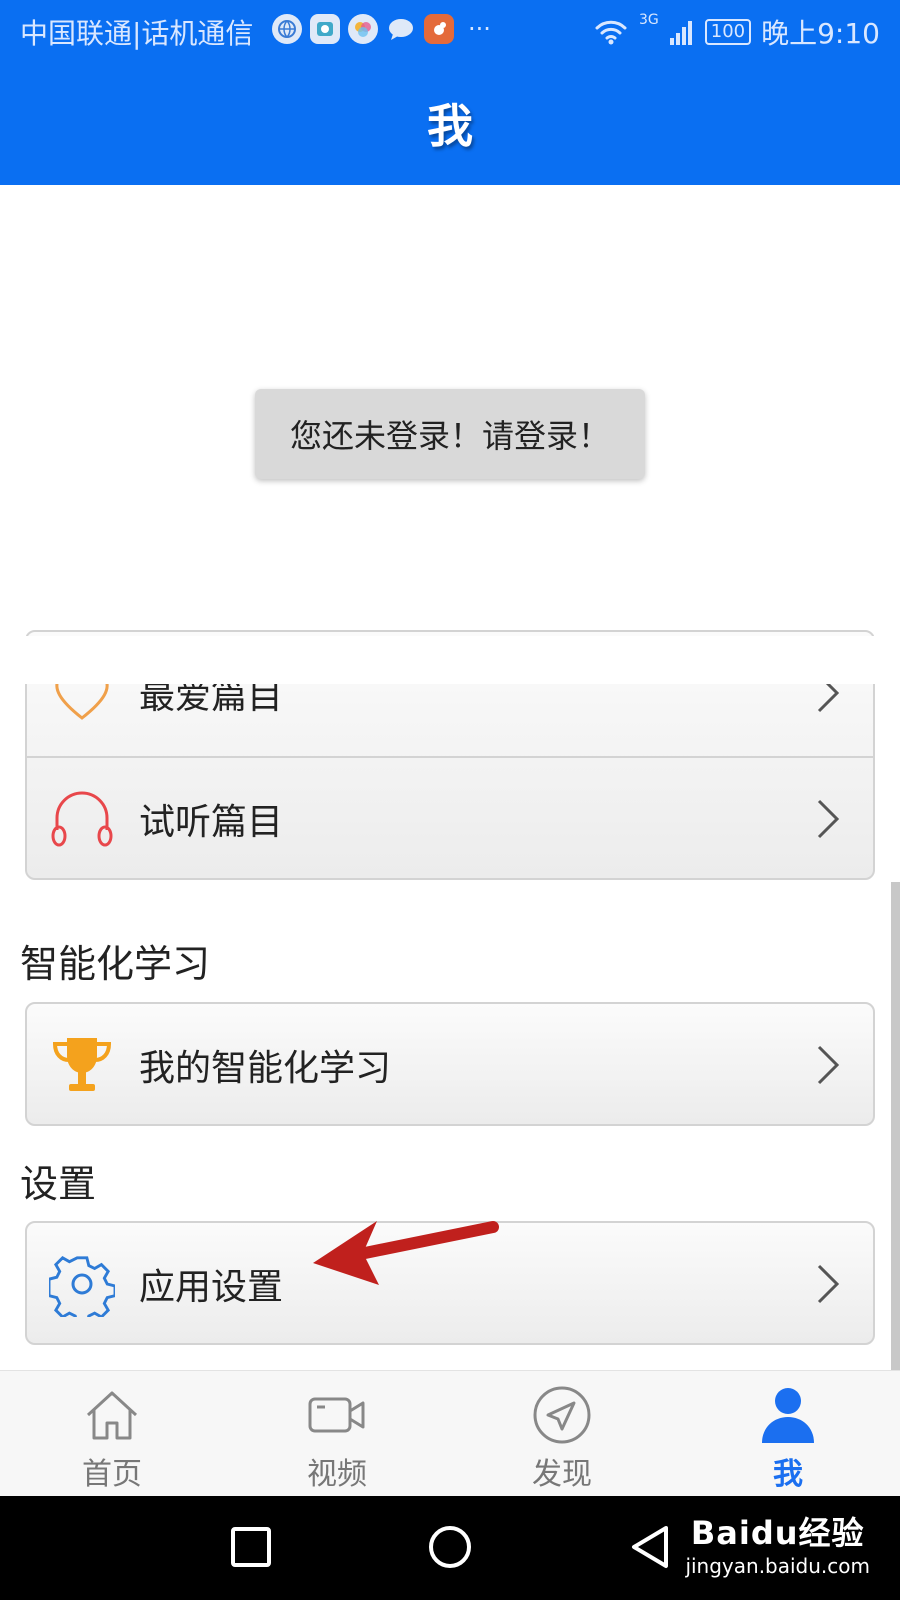  Describe the element at coordinates (450, 434) in the screenshot. I see `login-toast: 您还未登录！请登录！` at that location.